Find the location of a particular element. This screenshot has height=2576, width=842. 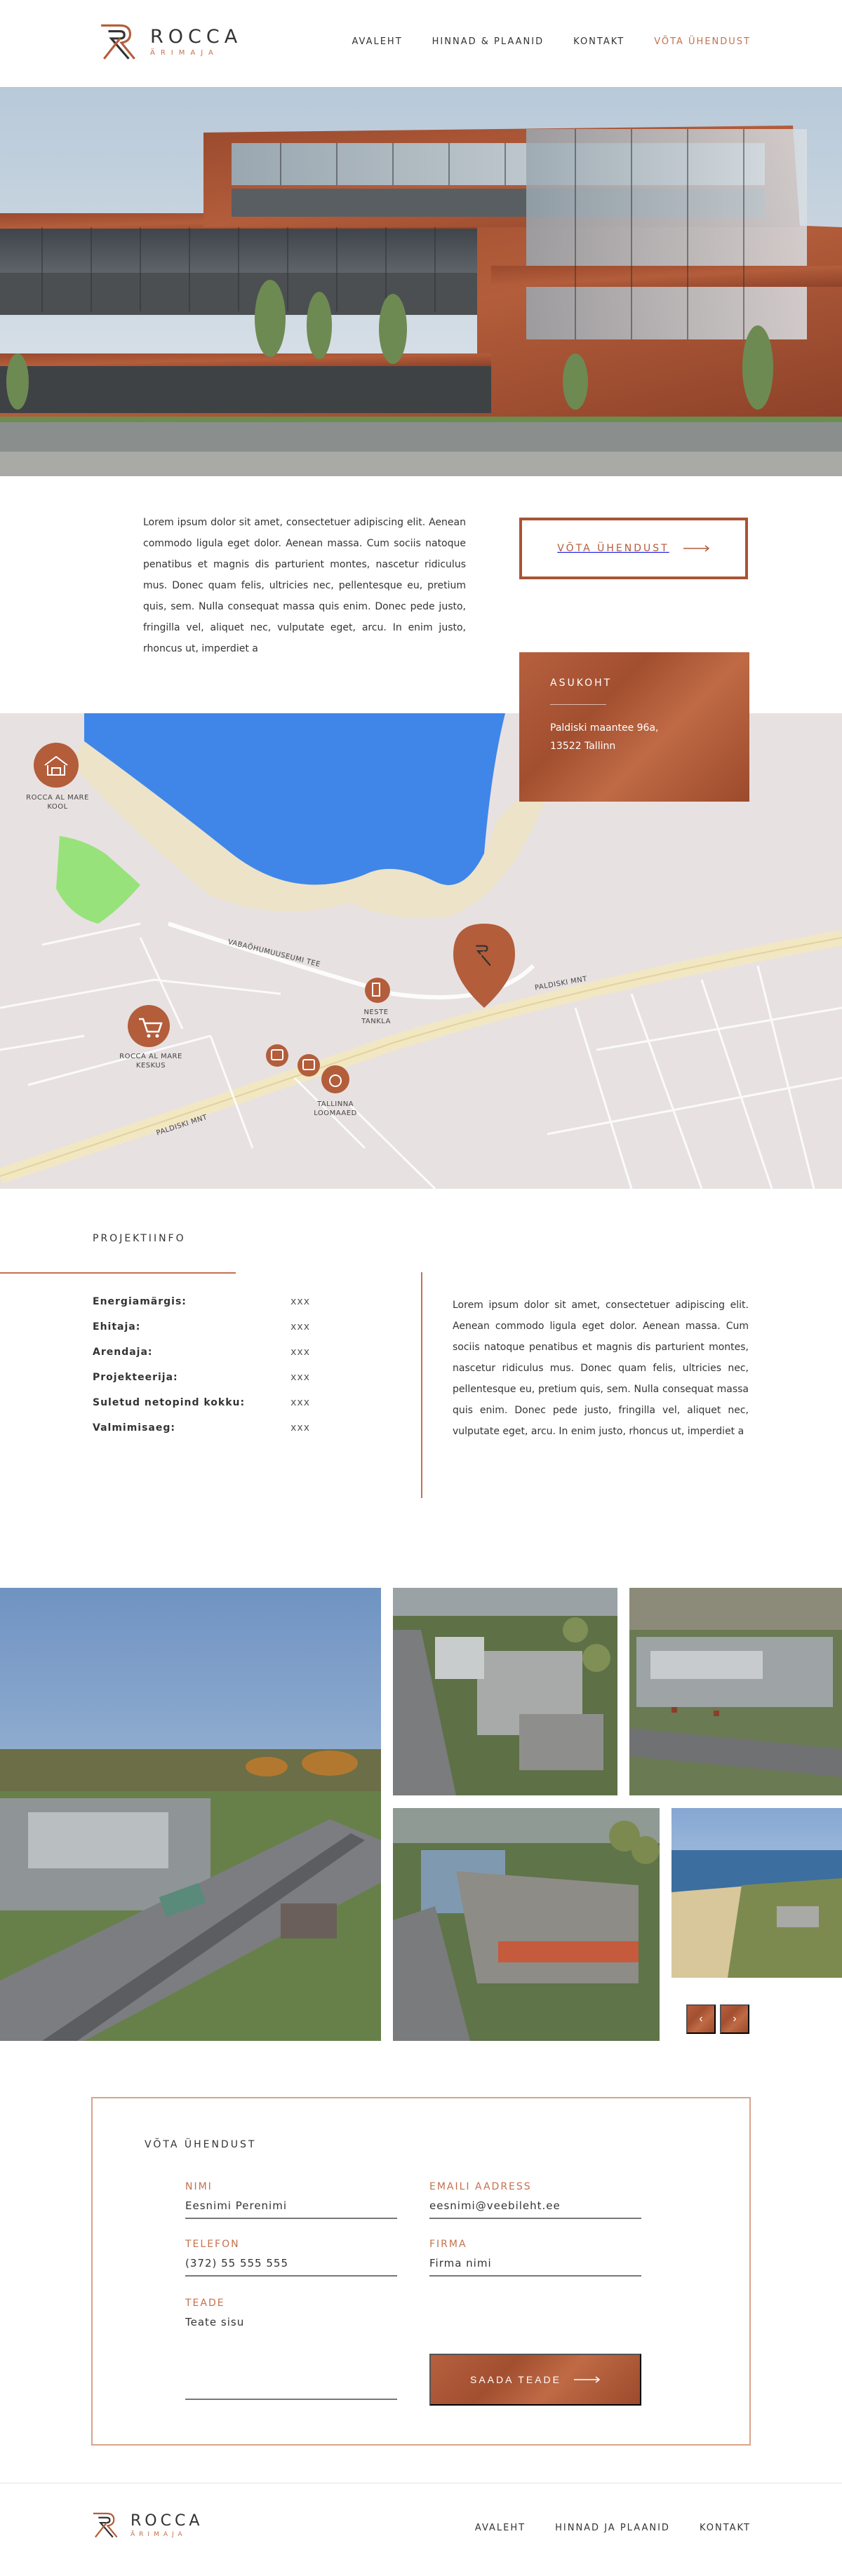

footer-nav-home: AVALEHT is located at coordinates (501, 2528).